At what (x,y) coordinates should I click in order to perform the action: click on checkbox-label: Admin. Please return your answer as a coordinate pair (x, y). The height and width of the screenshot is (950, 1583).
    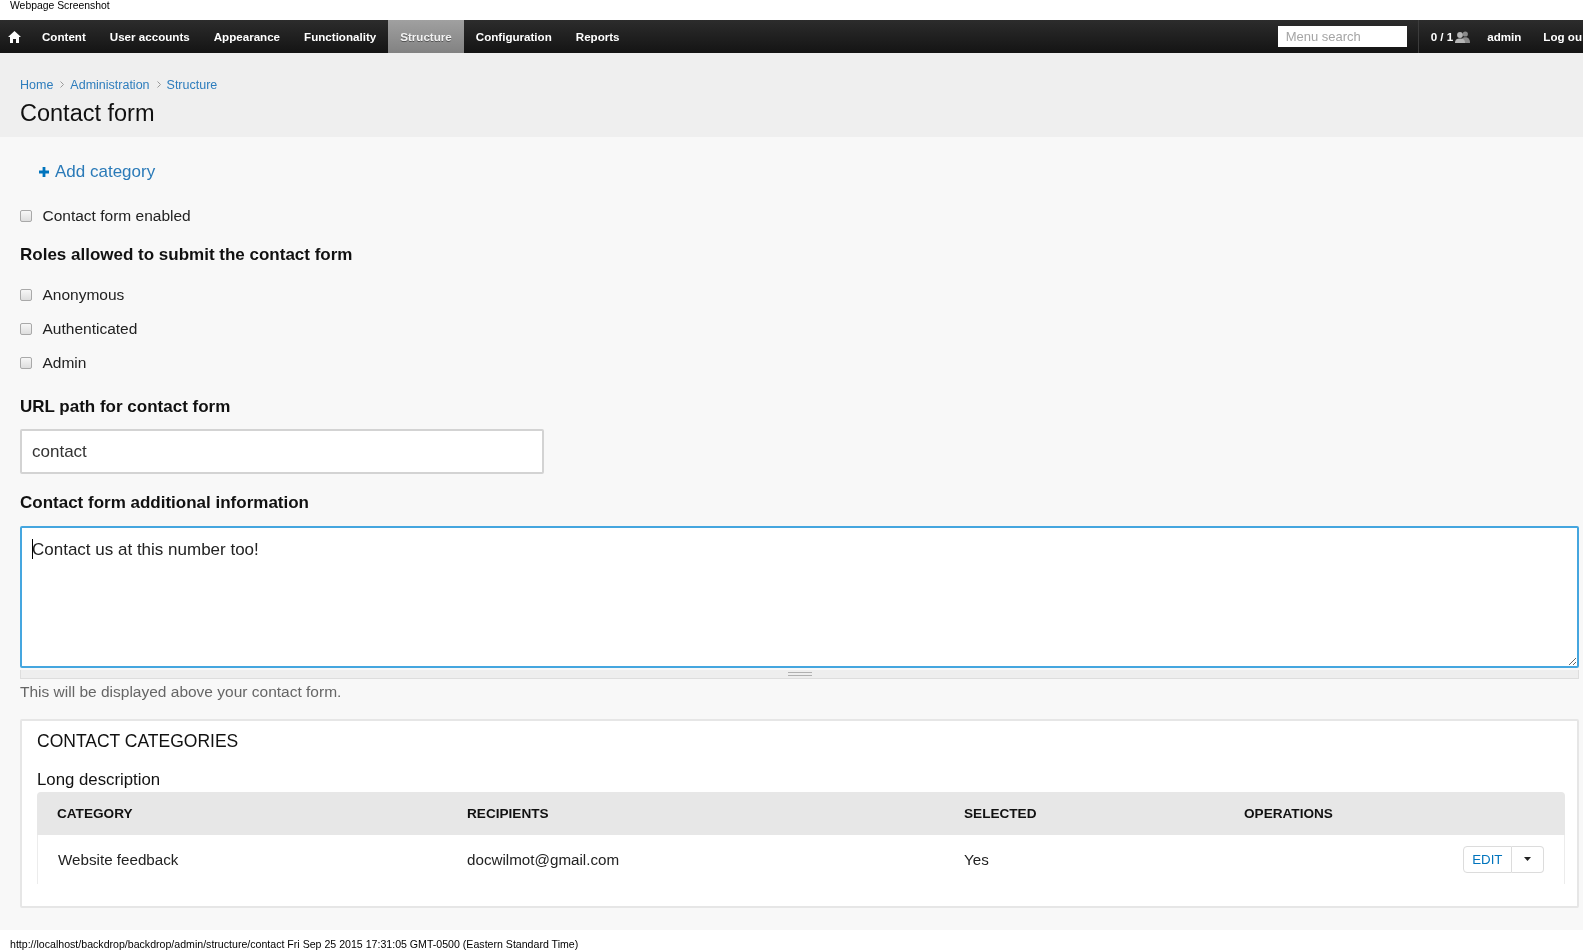
    Looking at the image, I should click on (64, 362).